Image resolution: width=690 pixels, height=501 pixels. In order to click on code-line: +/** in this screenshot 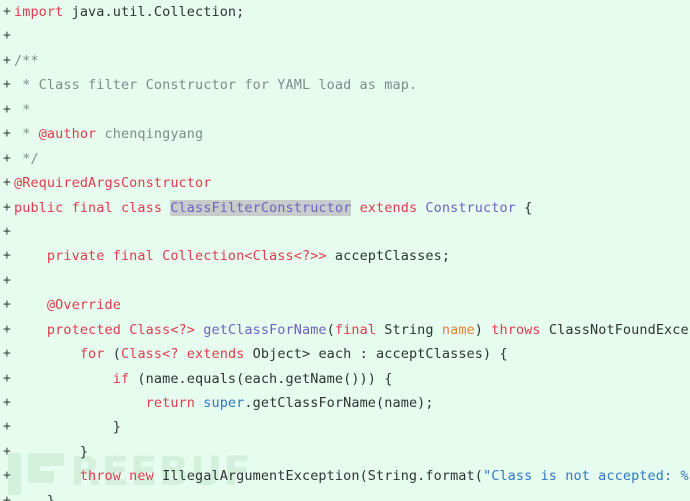, I will do `click(345, 61)`.